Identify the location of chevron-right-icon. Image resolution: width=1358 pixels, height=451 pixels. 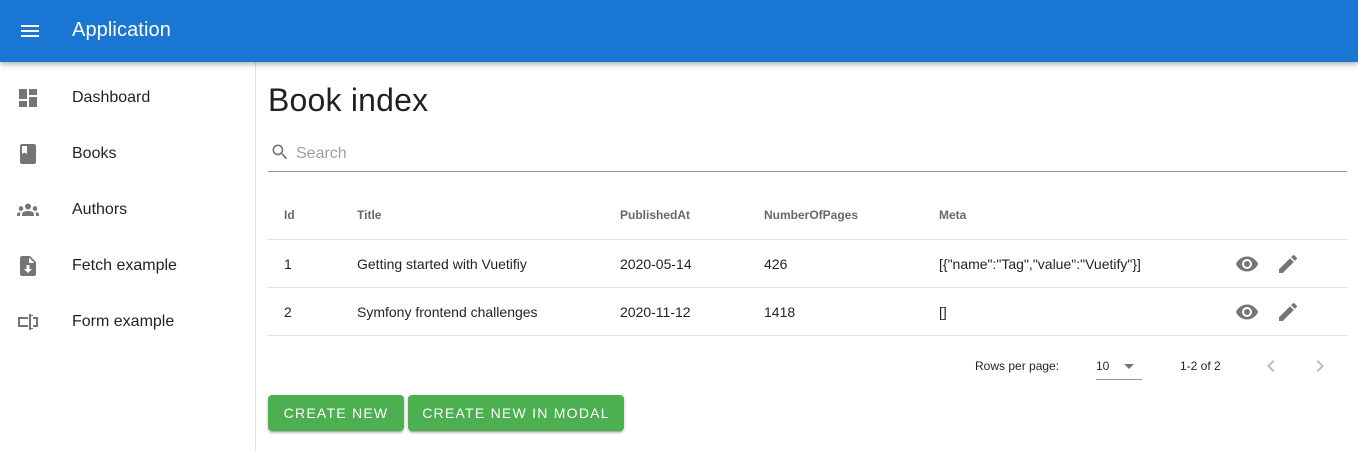
(1320, 366).